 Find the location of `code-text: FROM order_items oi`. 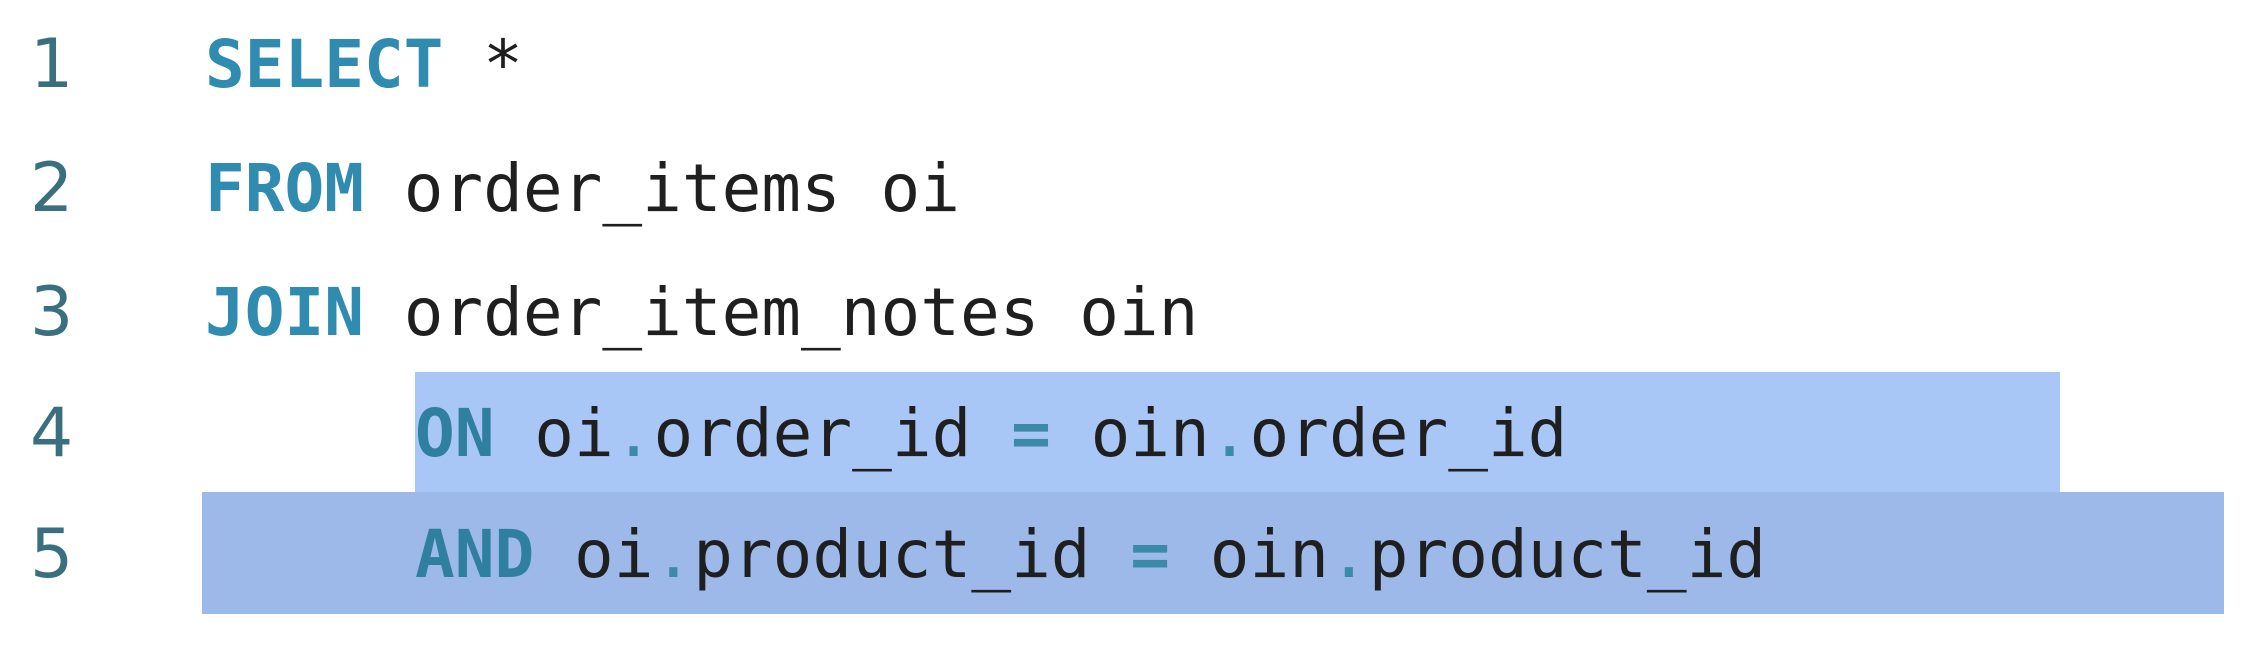

code-text: FROM order_items oi is located at coordinates (582, 189).